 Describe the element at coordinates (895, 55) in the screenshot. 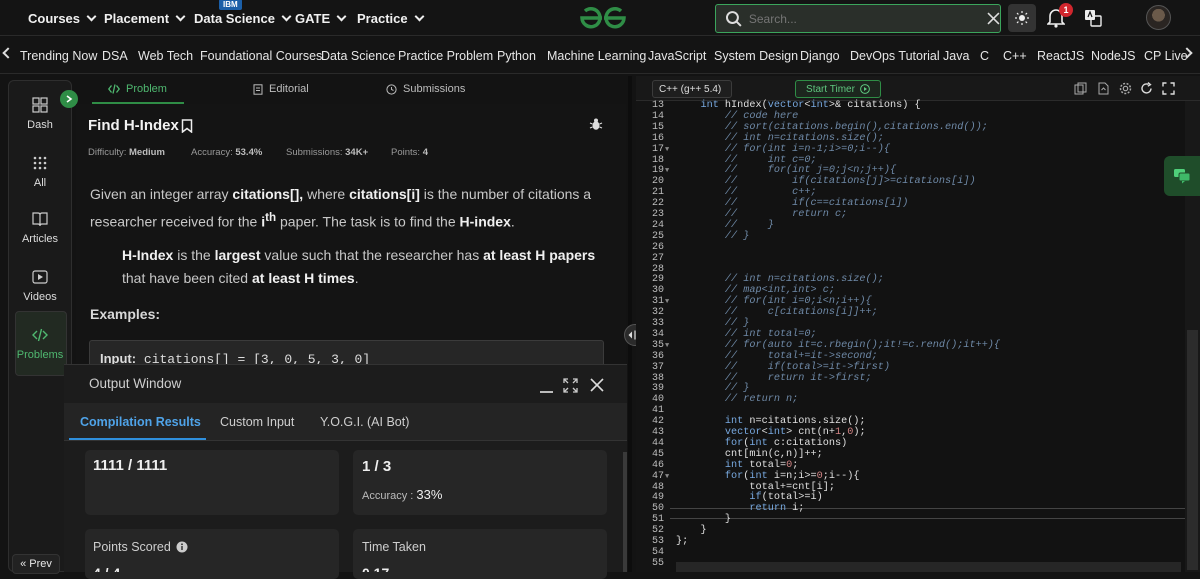

I see `subnav-item: DevOps Tutorial` at that location.